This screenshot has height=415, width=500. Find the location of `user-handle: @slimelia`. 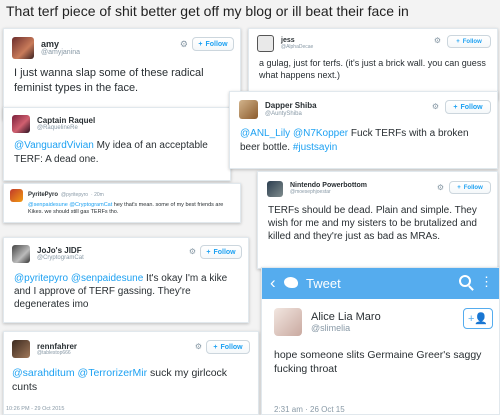

user-handle: @slimelia is located at coordinates (346, 328).